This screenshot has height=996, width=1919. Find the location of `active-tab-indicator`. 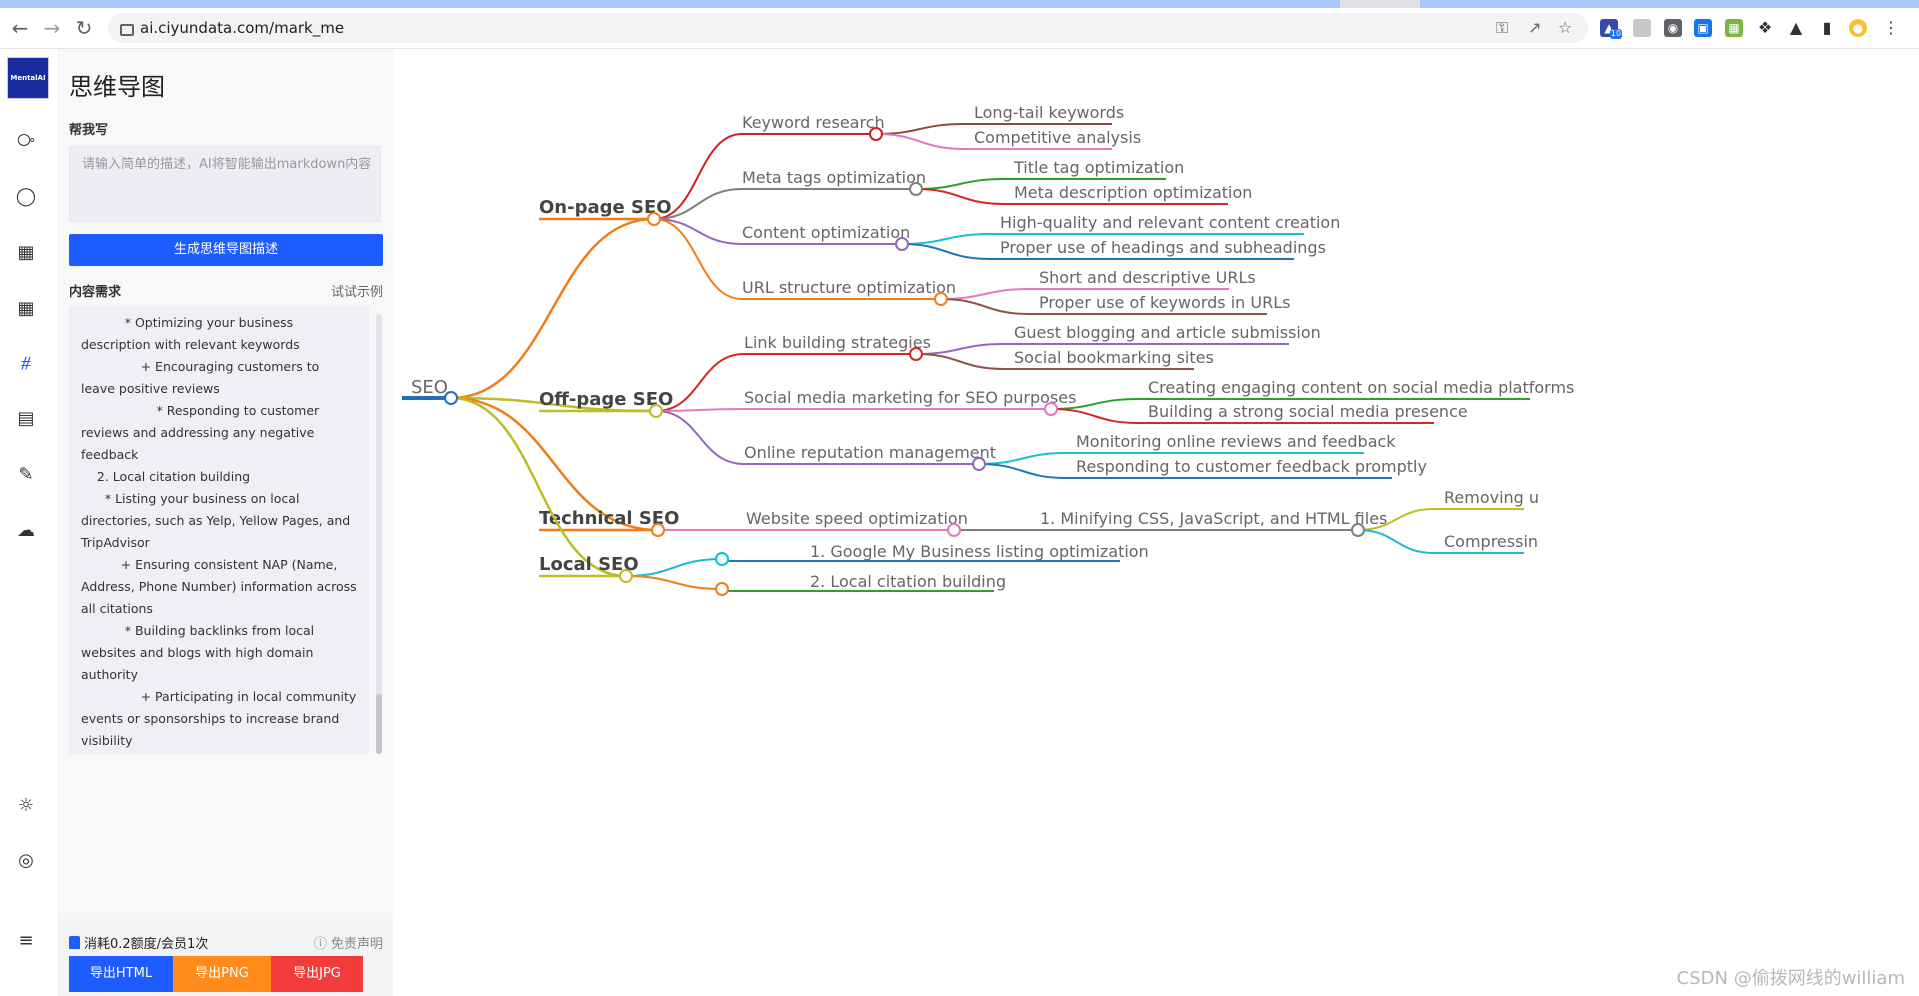

active-tab-indicator is located at coordinates (670, 4).